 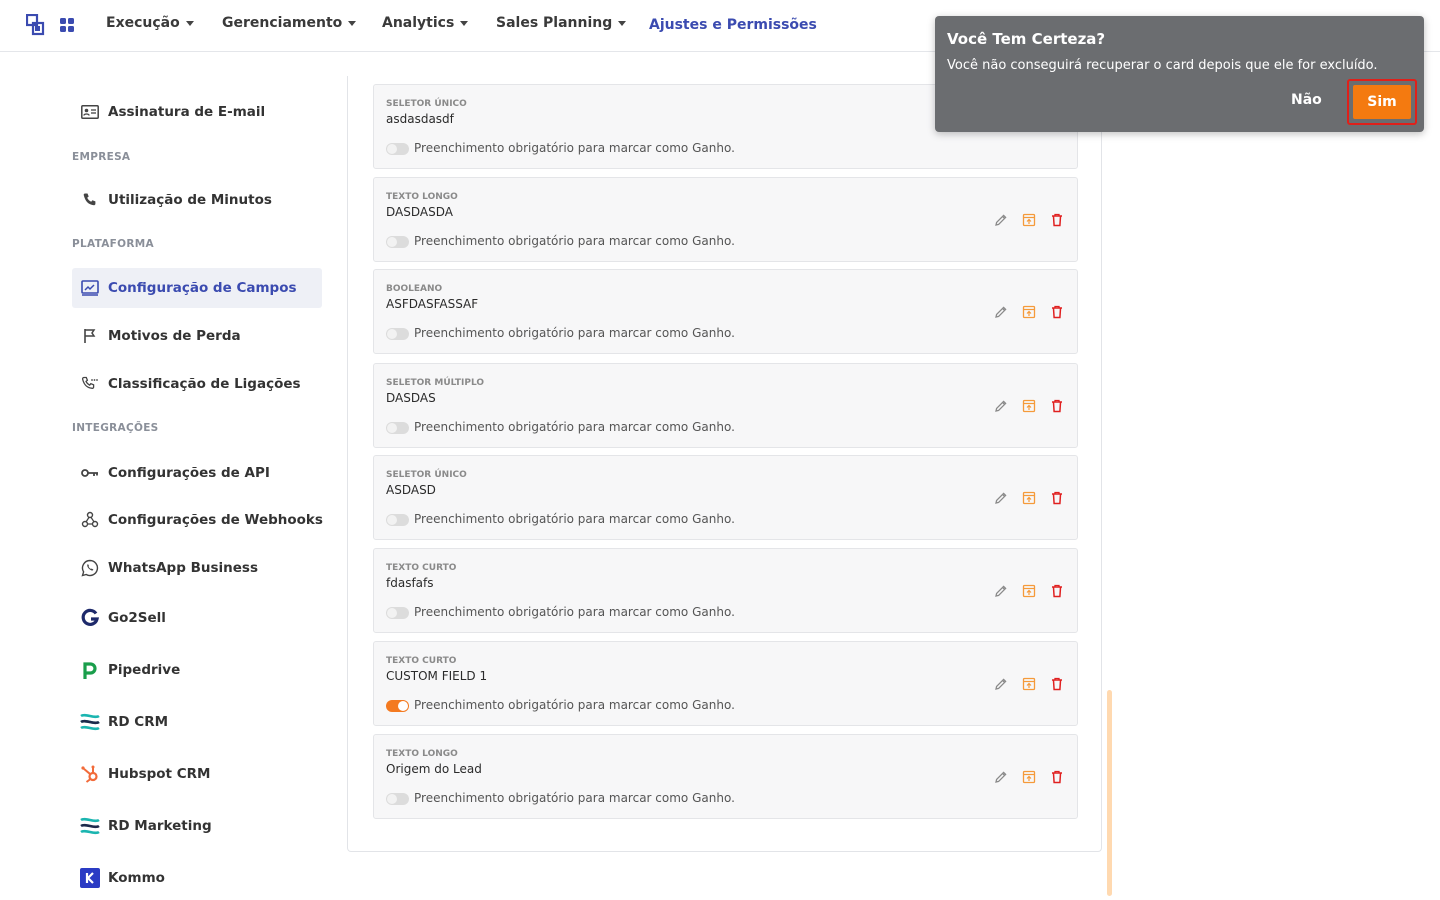 I want to click on sidebar-item-kommo: Kommo, so click(x=197, y=878).